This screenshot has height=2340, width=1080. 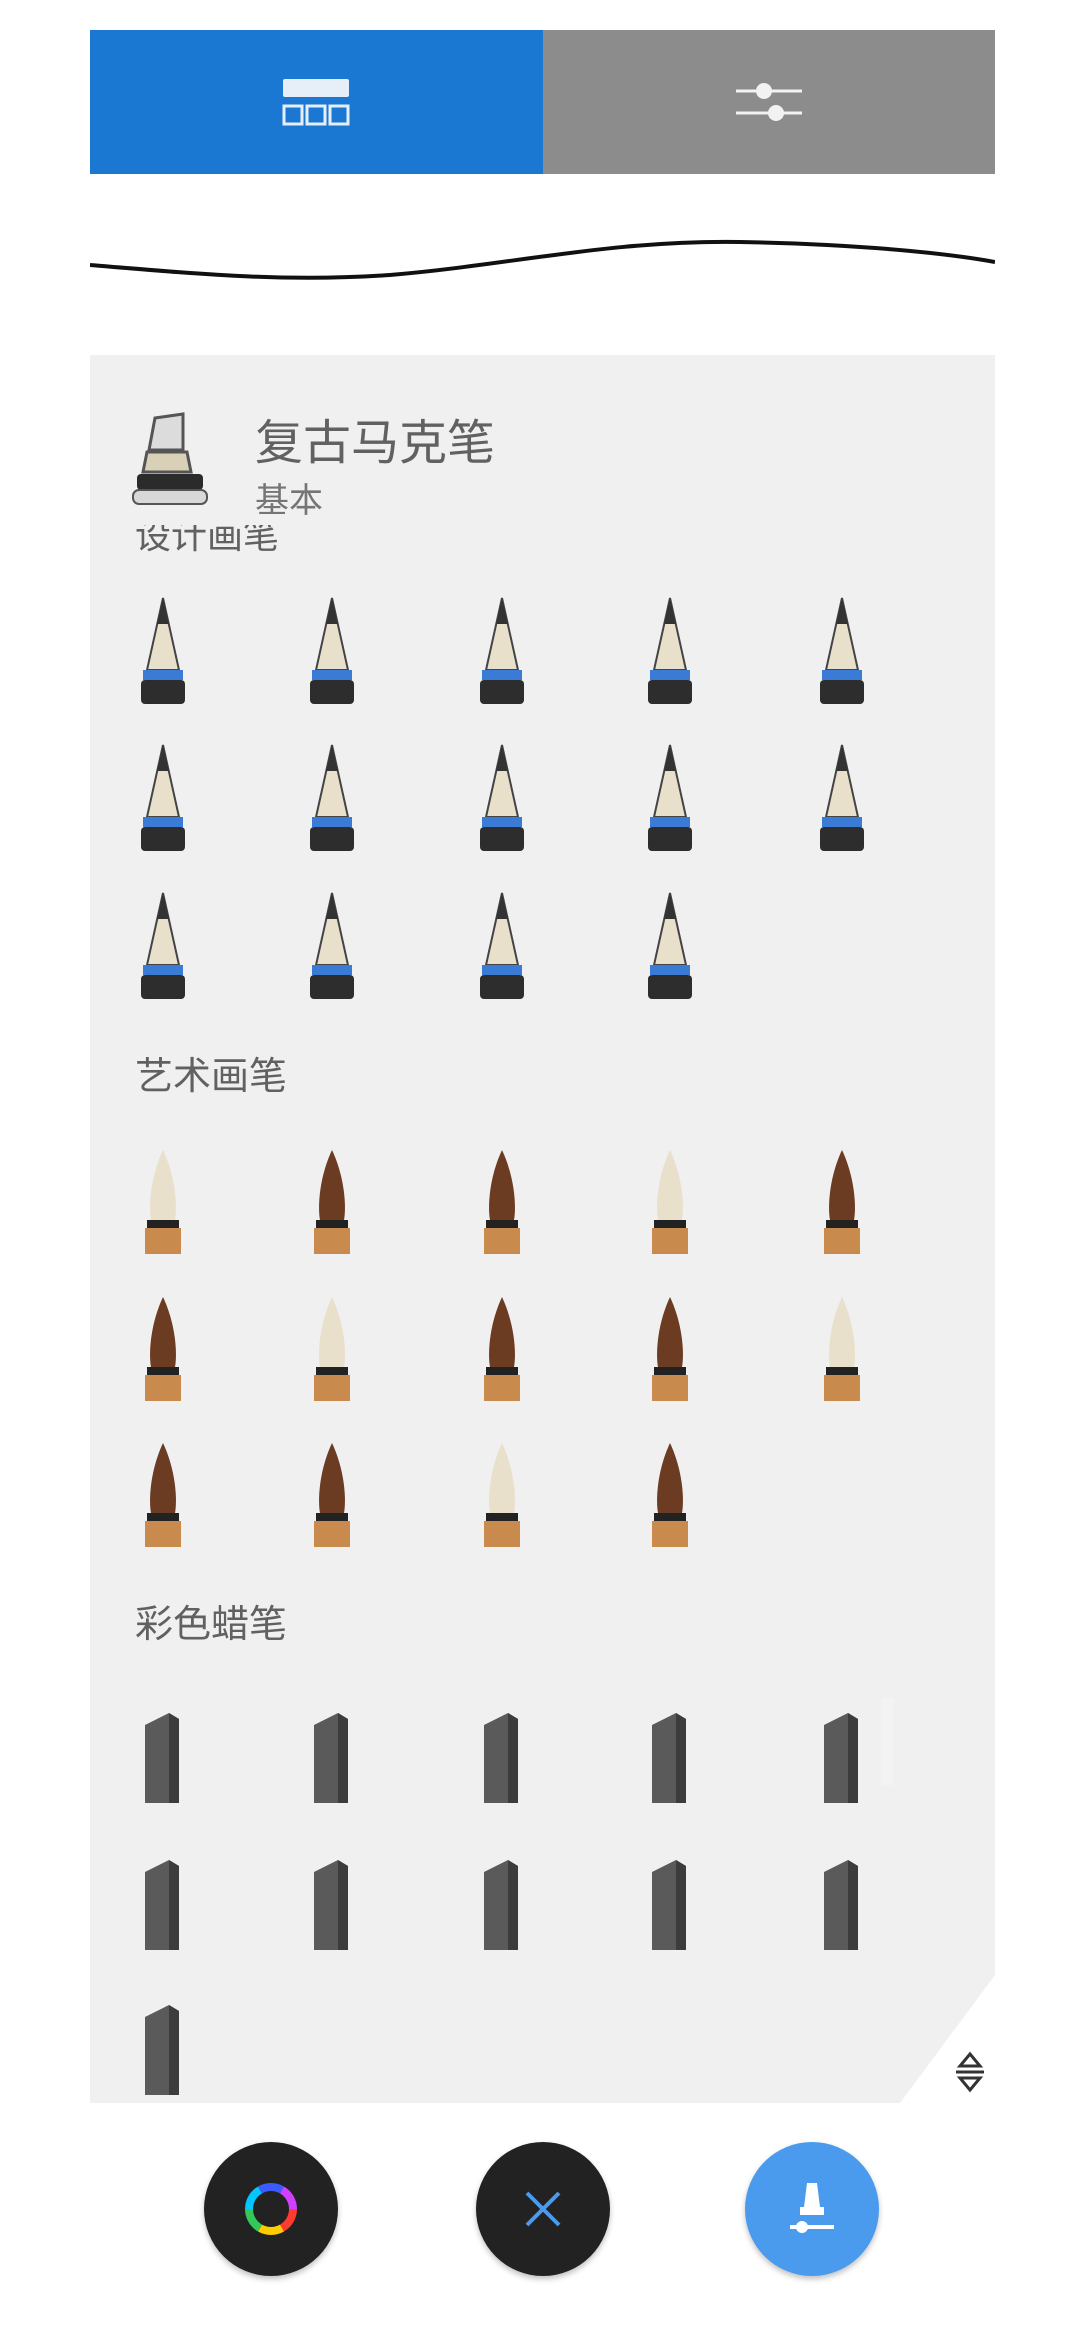 I want to click on category-label-crayon: 彩色蜡笔, so click(x=211, y=1624).